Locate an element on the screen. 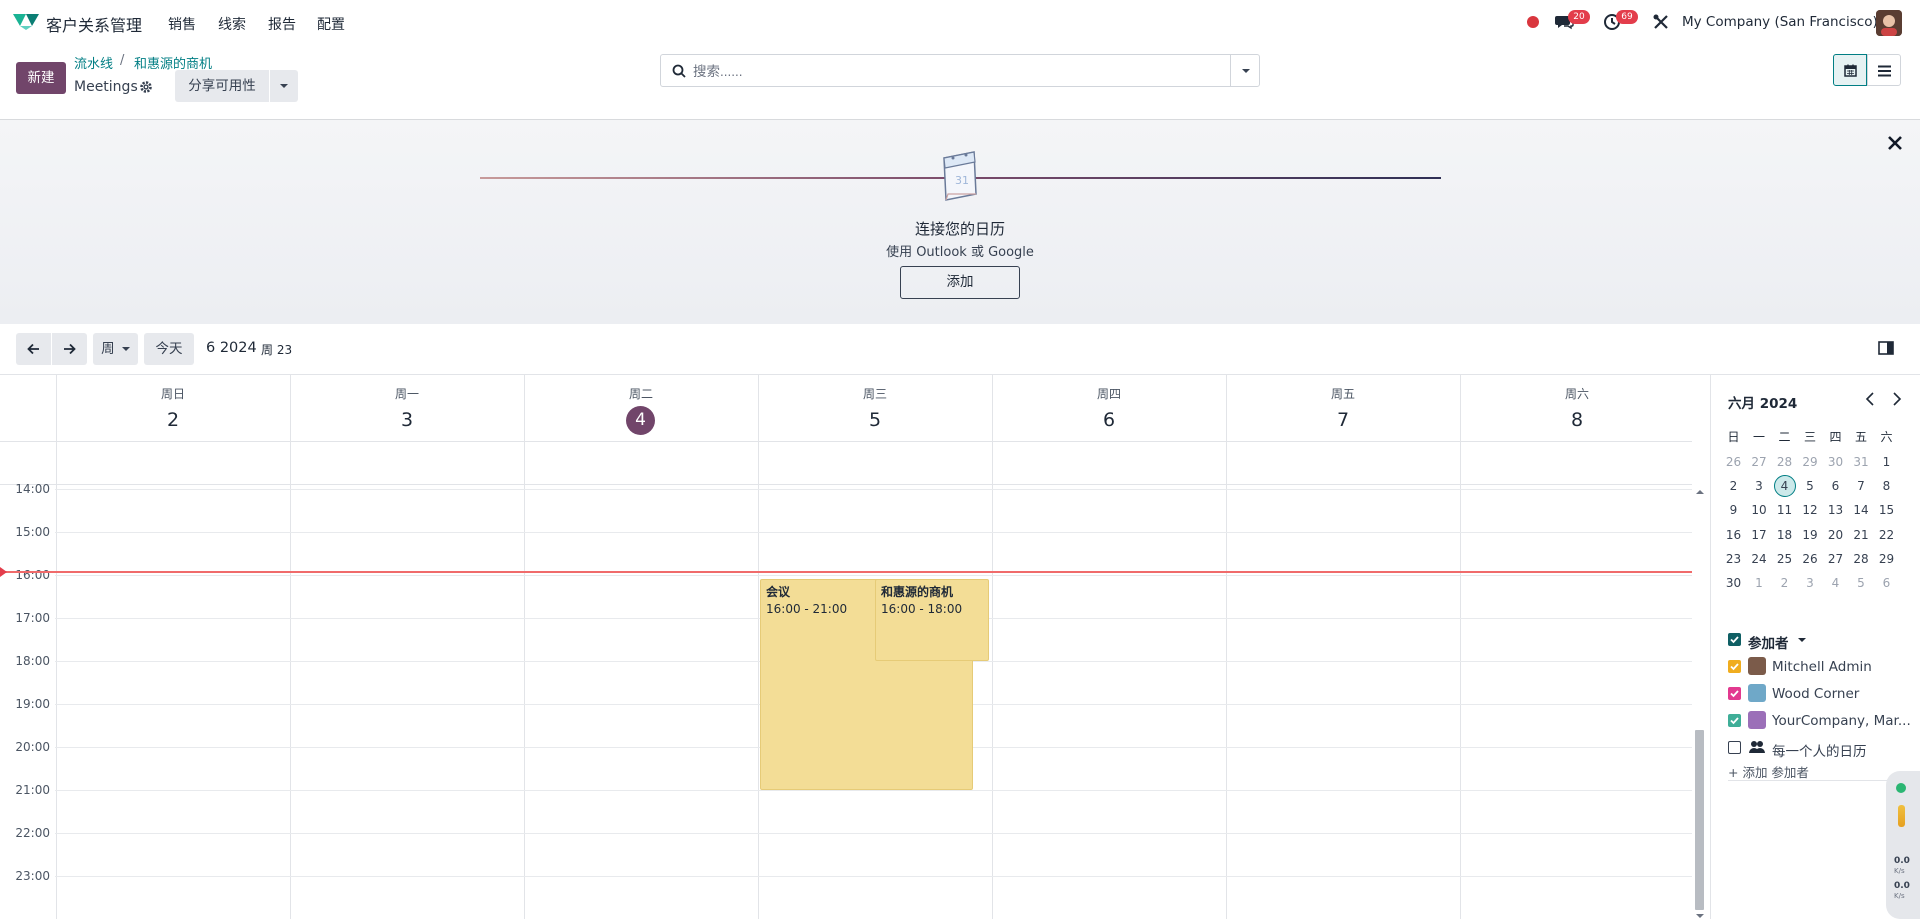  debug-widget: 0.0 K/s 0.0 K/s is located at coordinates (1903, 845).